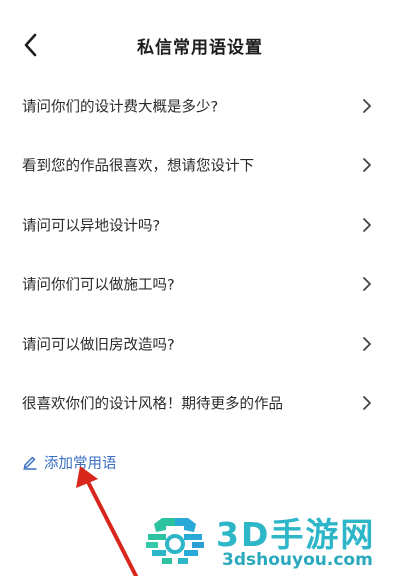 The image size is (400, 576). Describe the element at coordinates (91, 226) in the screenshot. I see `phrase-label: 请问可以异地设计吗?` at that location.